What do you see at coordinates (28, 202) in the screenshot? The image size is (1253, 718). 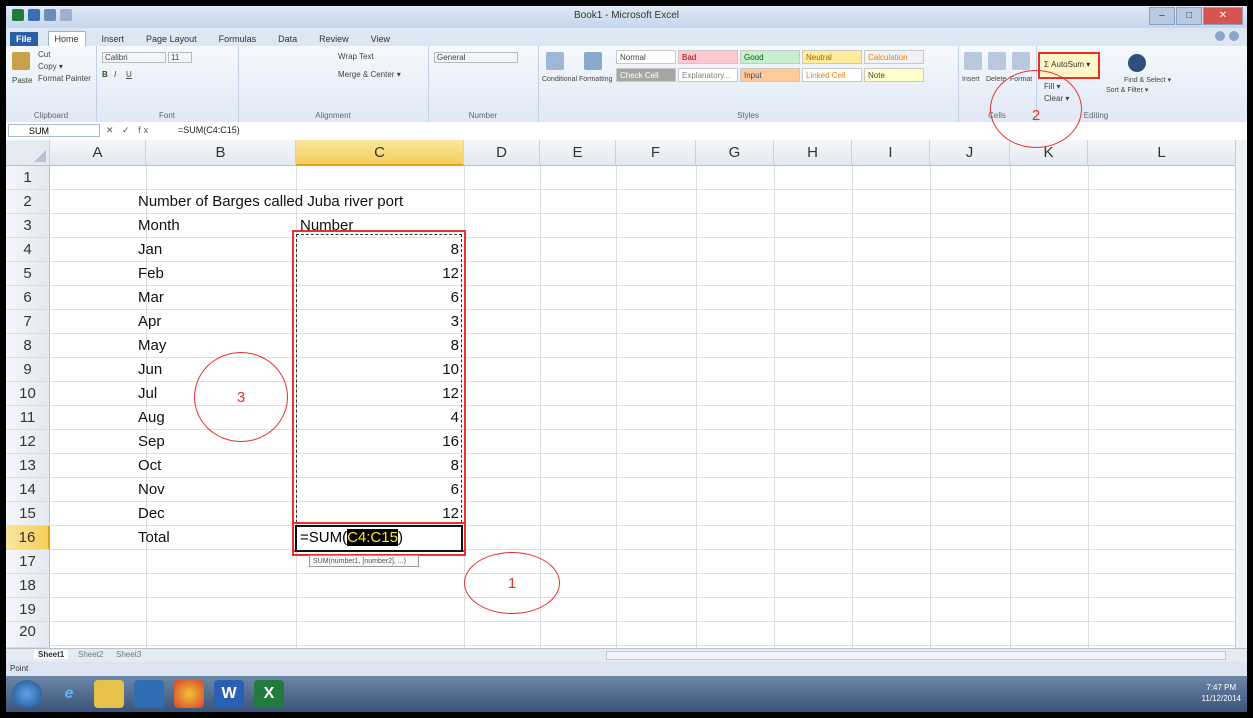 I see `row-header: 2` at bounding box center [28, 202].